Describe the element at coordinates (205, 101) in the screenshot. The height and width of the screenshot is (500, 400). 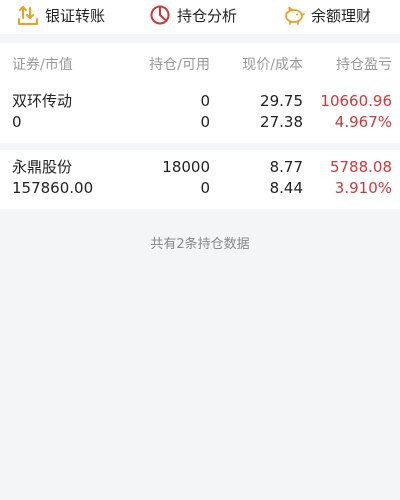
I see `holding-qty: 0` at that location.